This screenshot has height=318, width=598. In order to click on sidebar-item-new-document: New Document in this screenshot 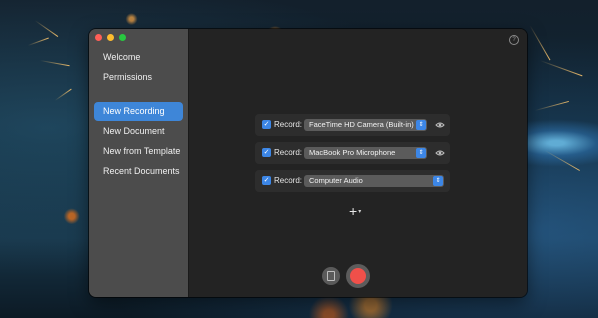, I will do `click(138, 131)`.